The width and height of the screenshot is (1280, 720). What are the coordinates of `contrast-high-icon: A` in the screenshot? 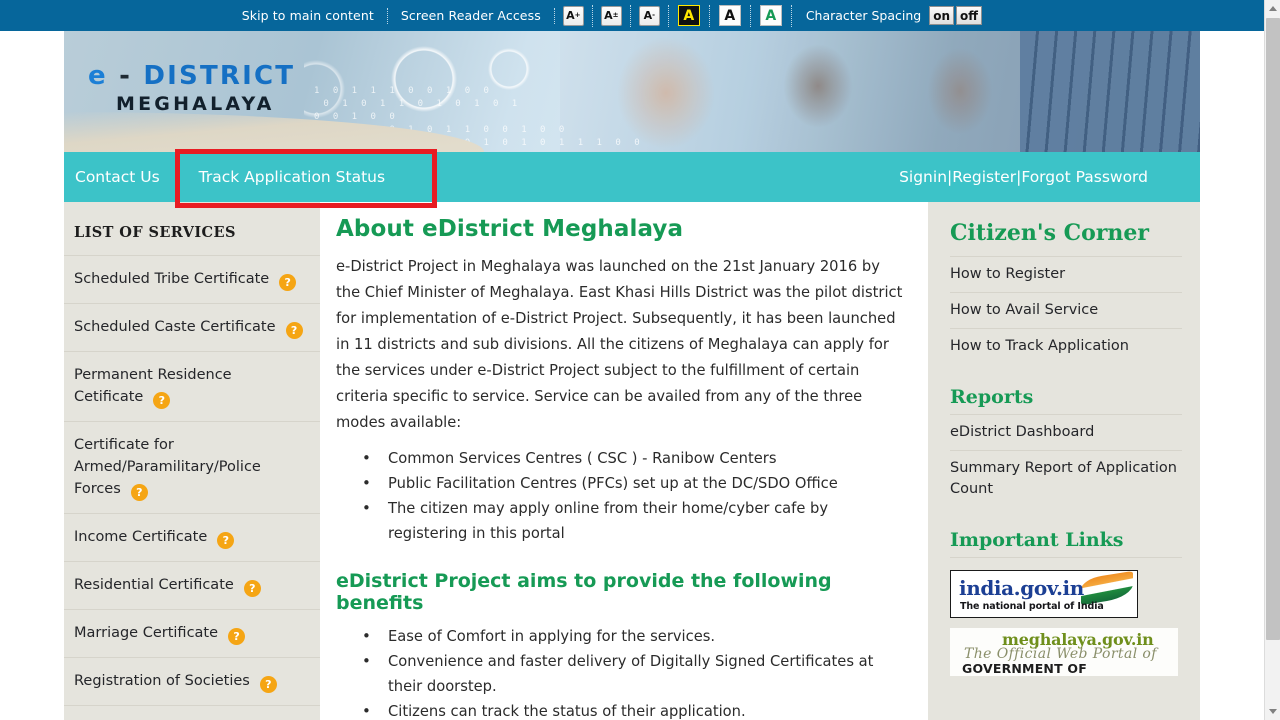 It's located at (688, 15).